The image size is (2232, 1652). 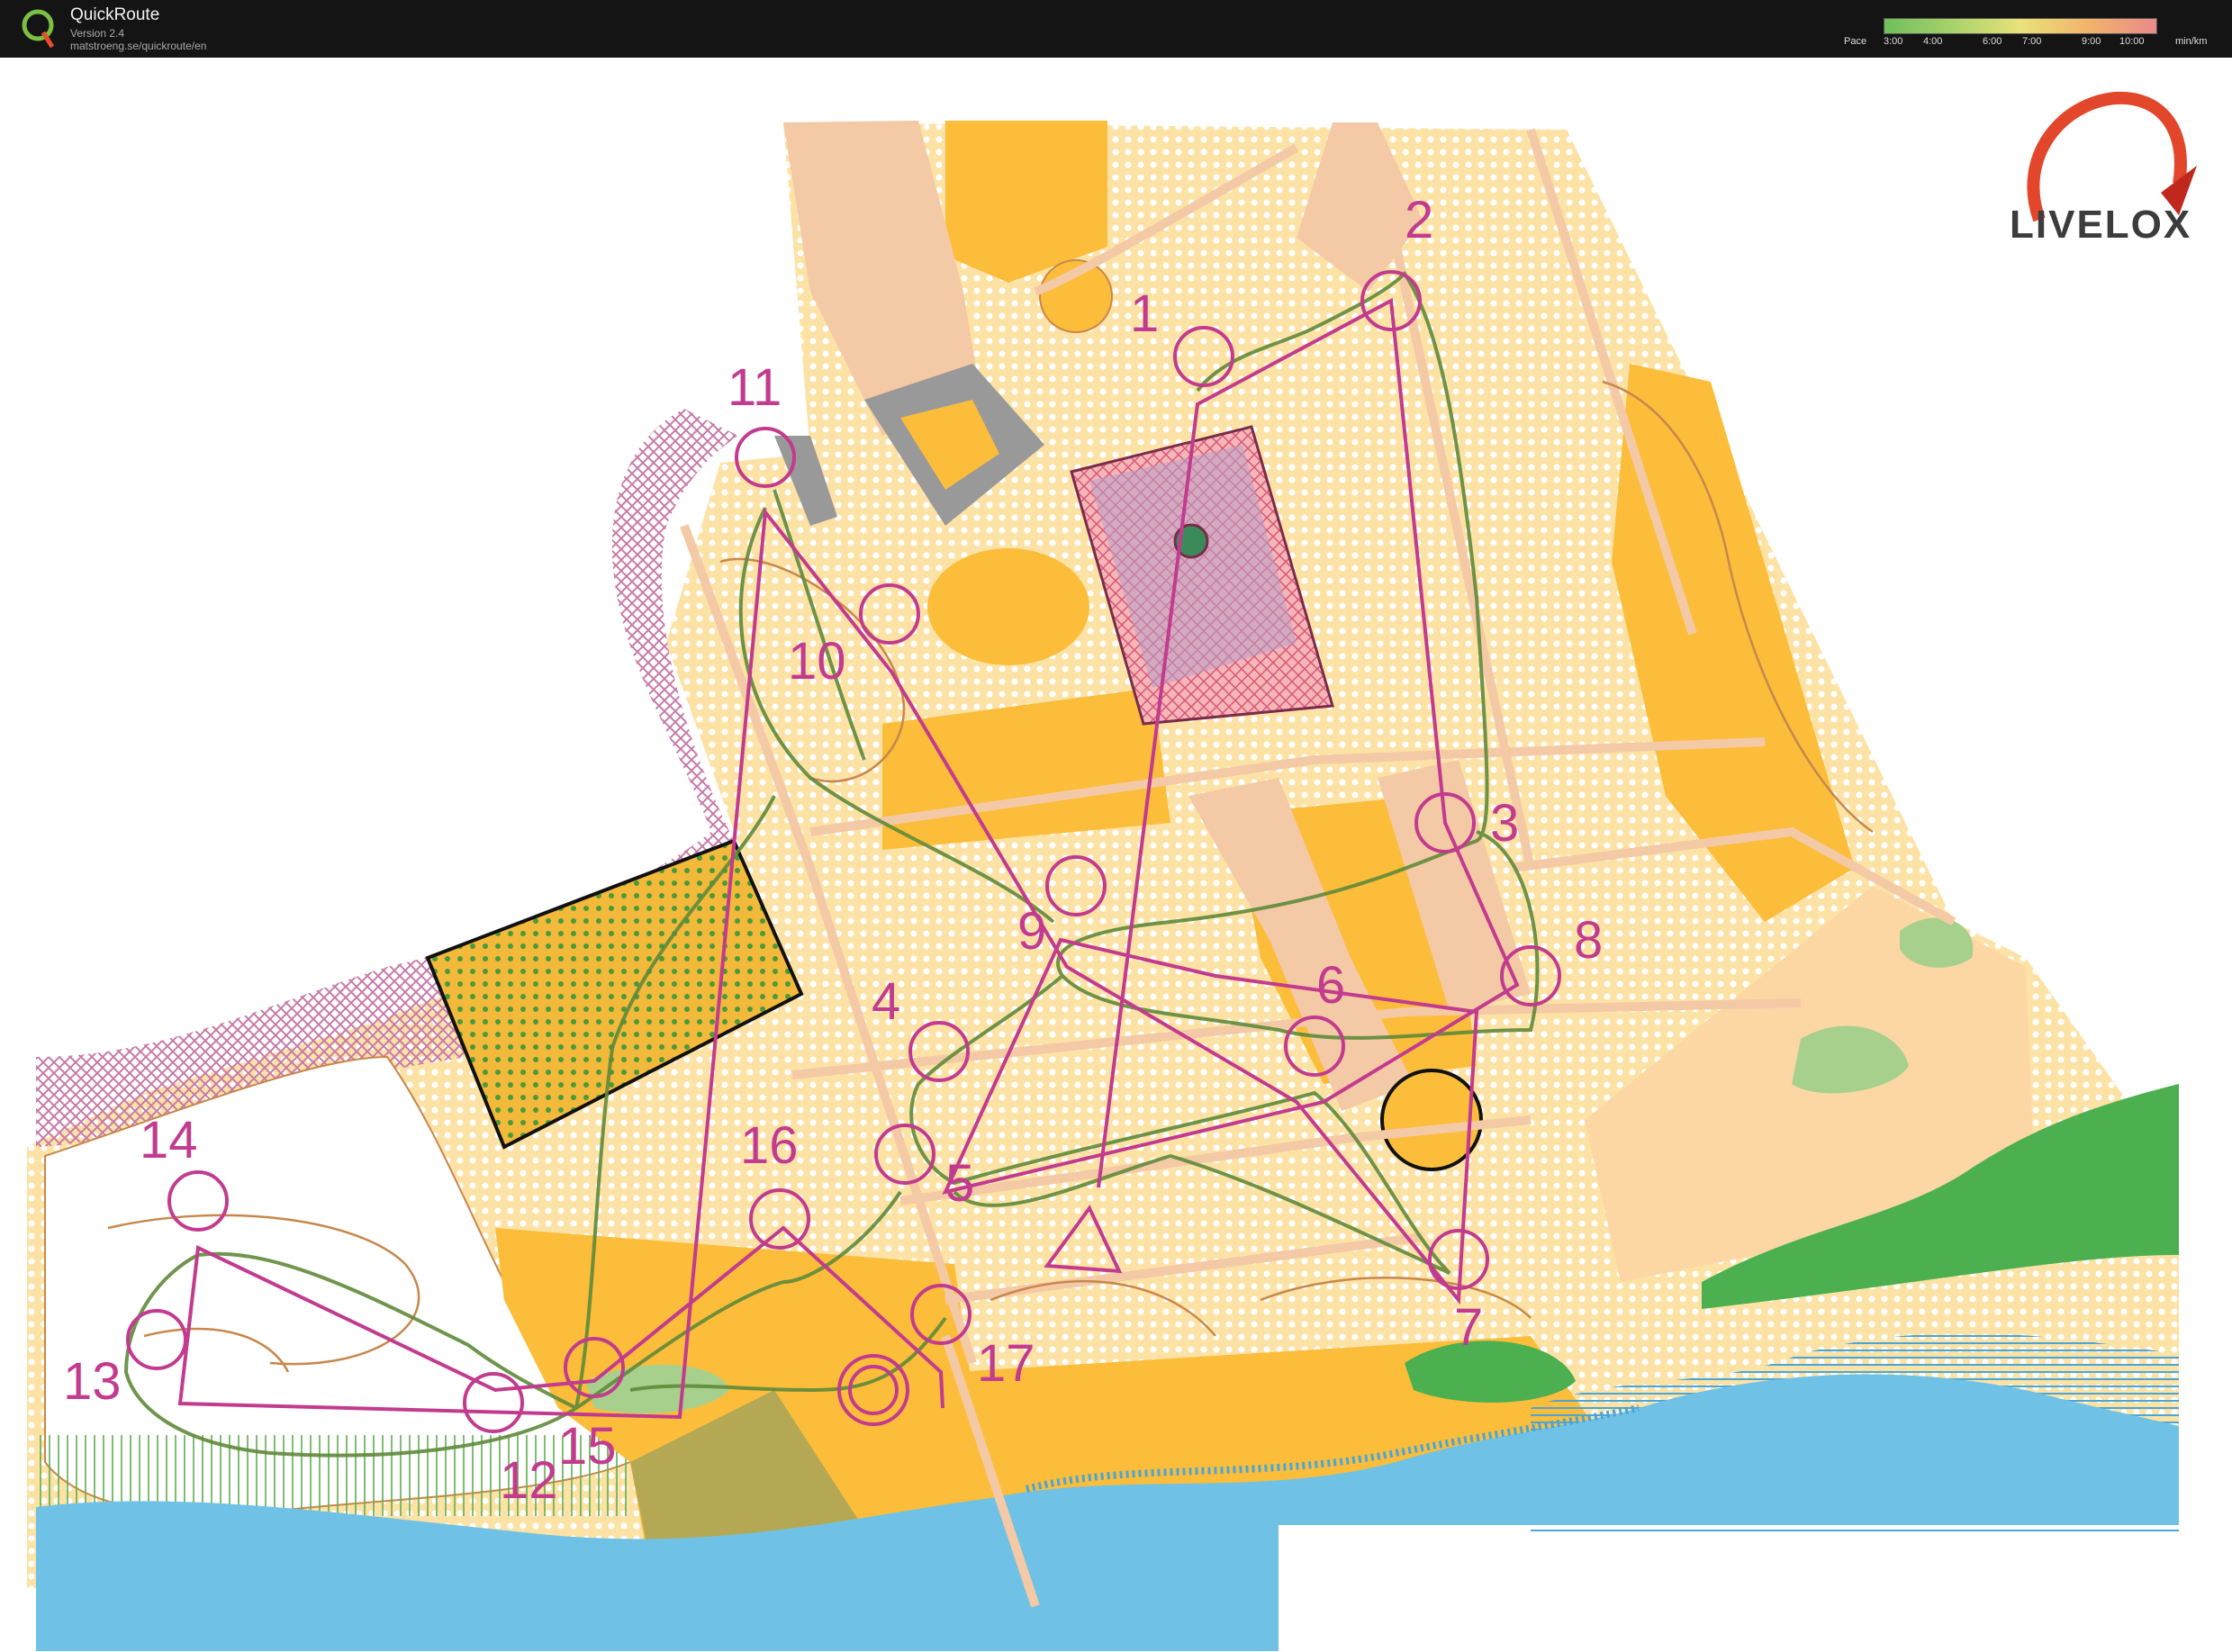 What do you see at coordinates (2020, 41) in the screenshot?
I see `pace-ticks: 3:00 4:00 6:00 7:00 9:00 10:00` at bounding box center [2020, 41].